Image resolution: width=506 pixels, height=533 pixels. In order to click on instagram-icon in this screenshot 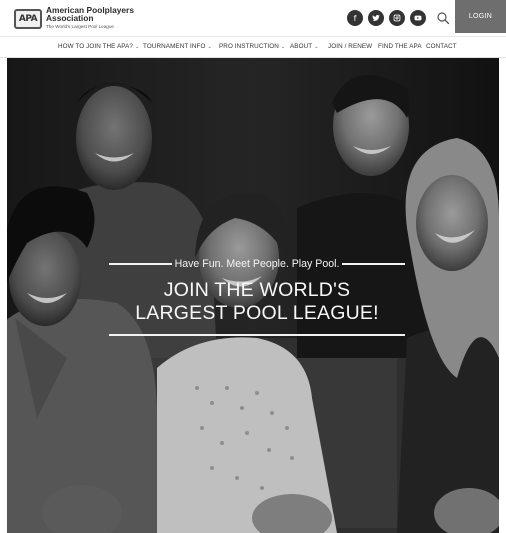, I will do `click(397, 18)`.